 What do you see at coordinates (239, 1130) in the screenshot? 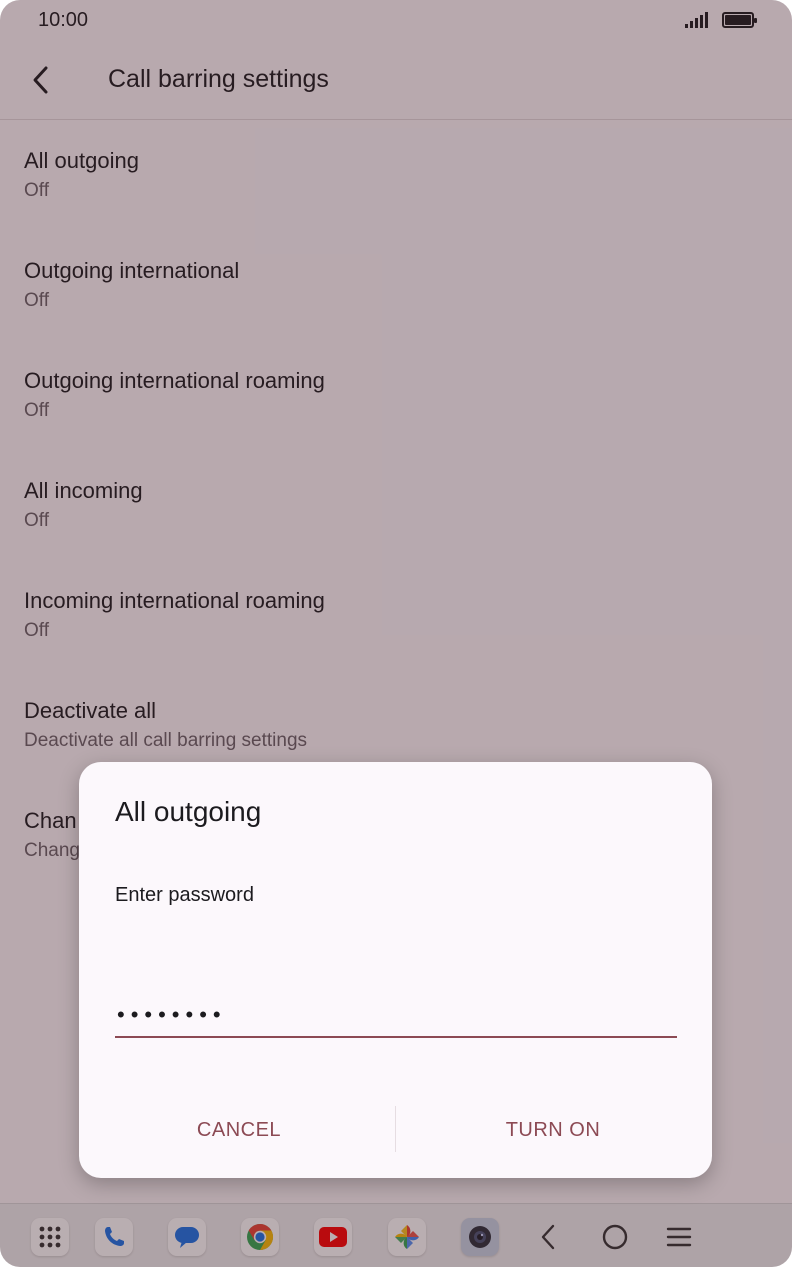
I see `cancel-button: CANCEL` at bounding box center [239, 1130].